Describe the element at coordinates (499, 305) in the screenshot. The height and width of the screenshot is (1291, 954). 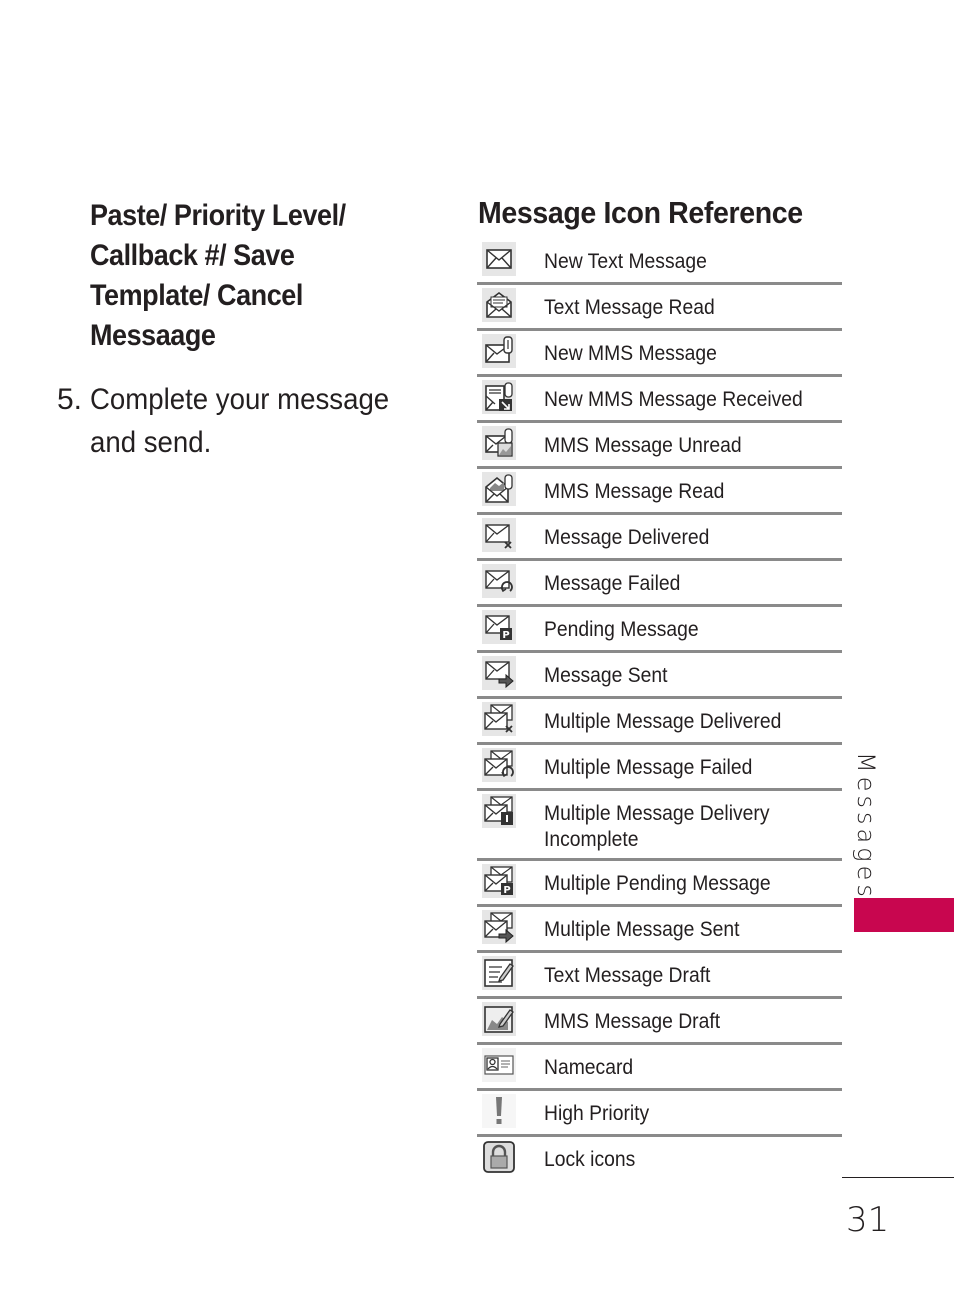
I see `text-message-read-icon` at that location.